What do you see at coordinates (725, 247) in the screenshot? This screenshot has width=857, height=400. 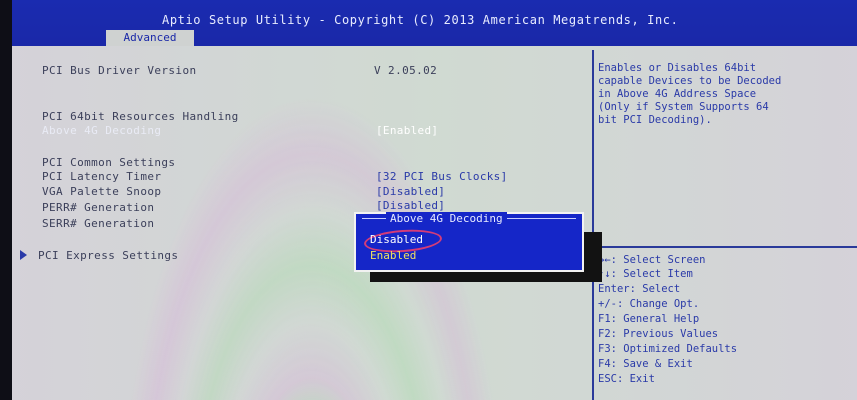 I see `help-divider` at bounding box center [725, 247].